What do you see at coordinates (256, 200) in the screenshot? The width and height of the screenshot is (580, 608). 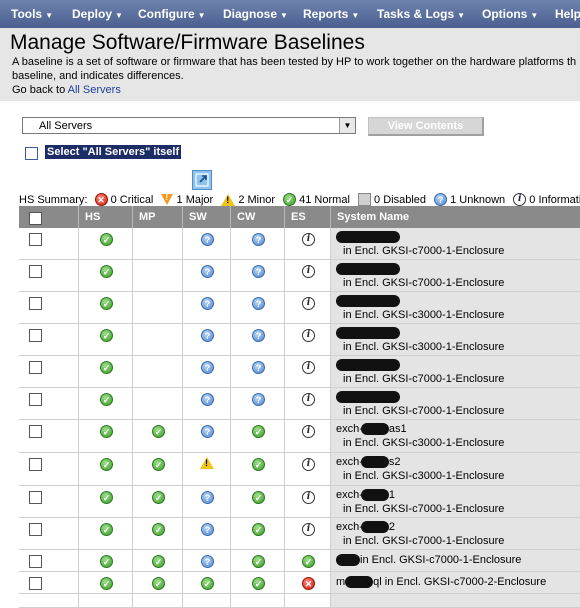 I see `summary-minor: 2 Minor` at bounding box center [256, 200].